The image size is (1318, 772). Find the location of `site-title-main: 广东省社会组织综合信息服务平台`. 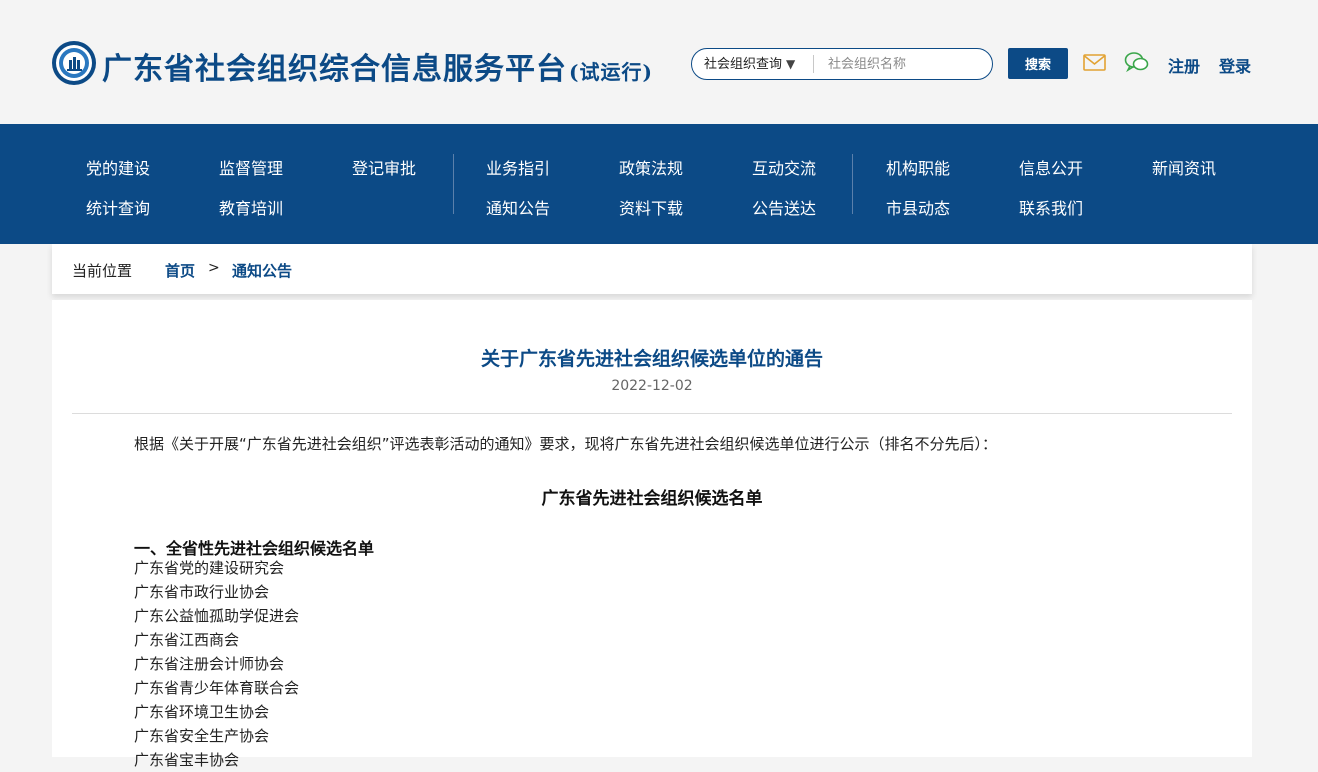

site-title-main: 广东省社会组织综合信息服务平台 is located at coordinates (334, 69).